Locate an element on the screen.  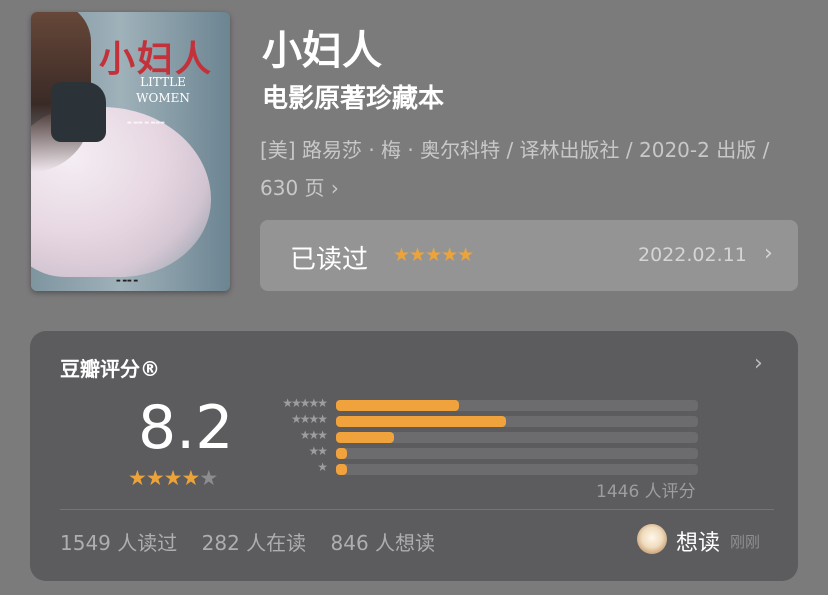
rating-title: 豆瓣评分® is located at coordinates (110, 369).